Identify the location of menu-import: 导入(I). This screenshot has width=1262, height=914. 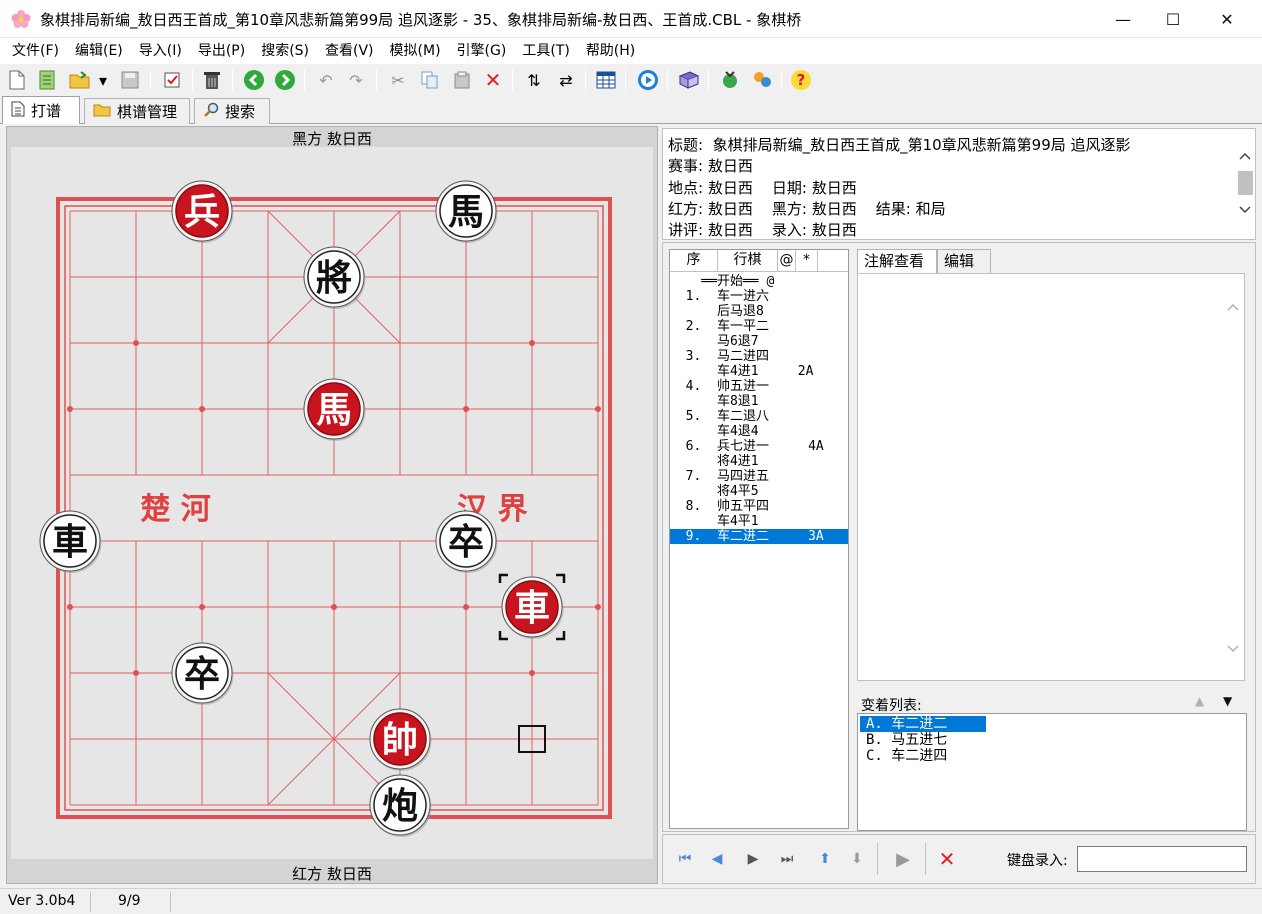
(160, 51).